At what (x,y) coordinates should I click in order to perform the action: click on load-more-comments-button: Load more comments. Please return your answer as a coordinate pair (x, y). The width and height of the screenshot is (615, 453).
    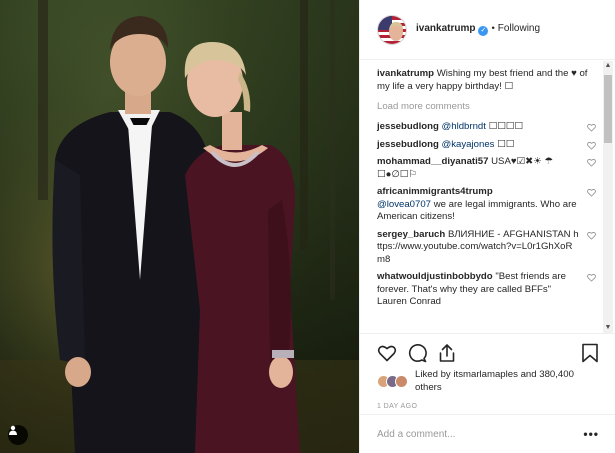
    Looking at the image, I should click on (486, 106).